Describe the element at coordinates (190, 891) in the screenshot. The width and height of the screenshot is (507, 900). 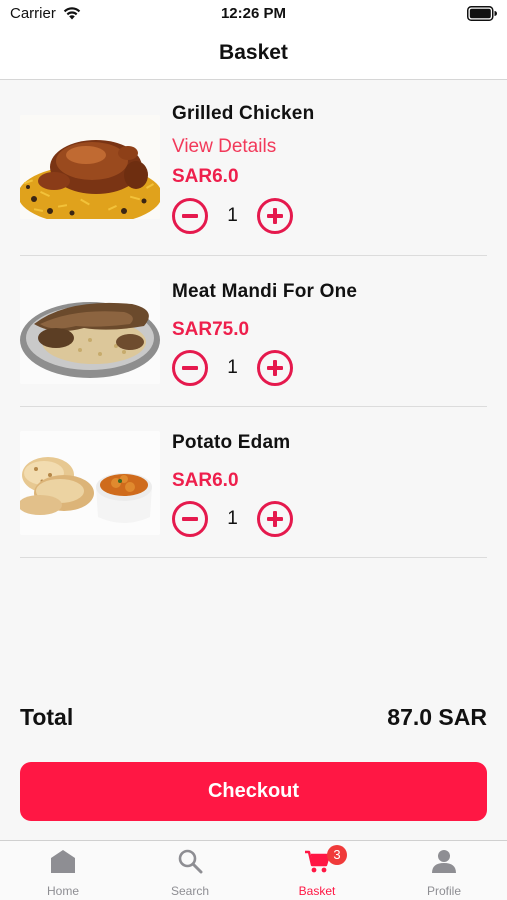
I see `tab-label: Search` at that location.